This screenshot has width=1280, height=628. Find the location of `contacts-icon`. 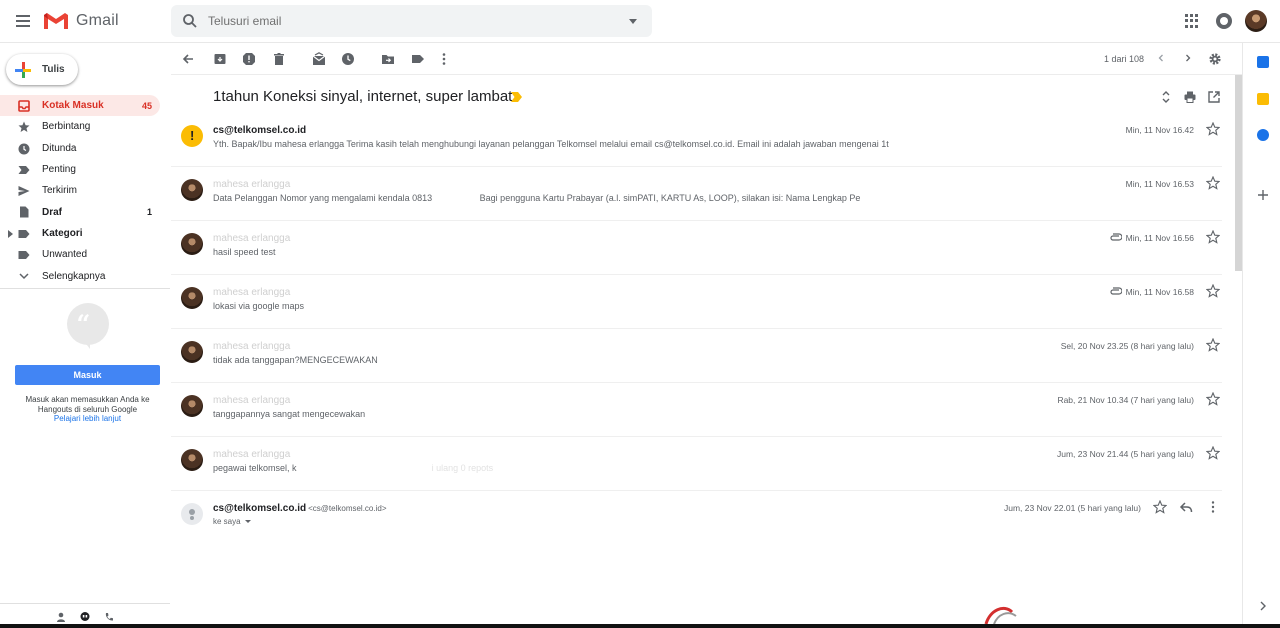

contacts-icon is located at coordinates (61, 617).